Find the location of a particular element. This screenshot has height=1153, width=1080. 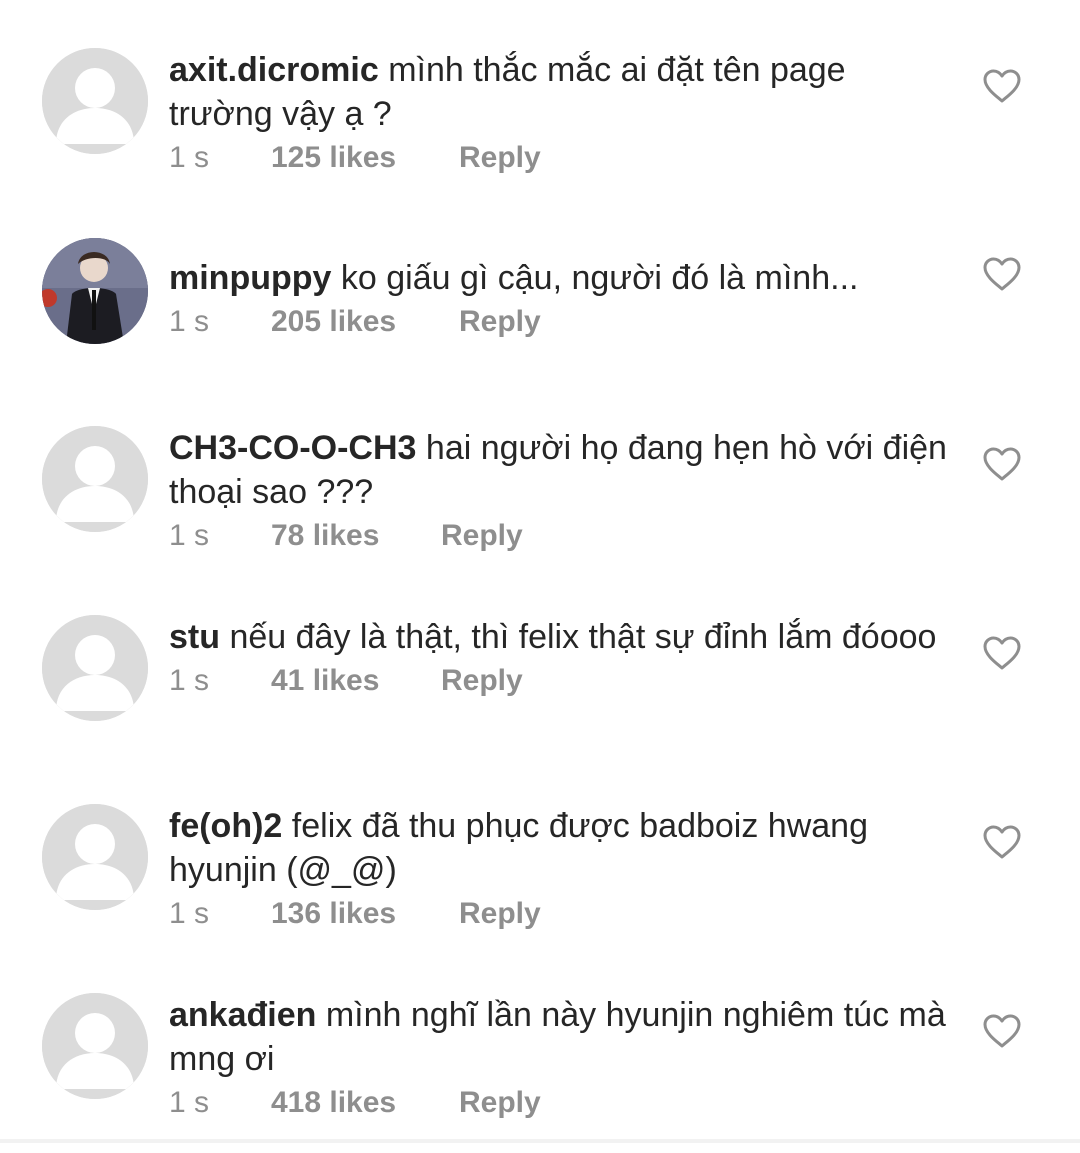

comment-username: stu is located at coordinates (194, 637).